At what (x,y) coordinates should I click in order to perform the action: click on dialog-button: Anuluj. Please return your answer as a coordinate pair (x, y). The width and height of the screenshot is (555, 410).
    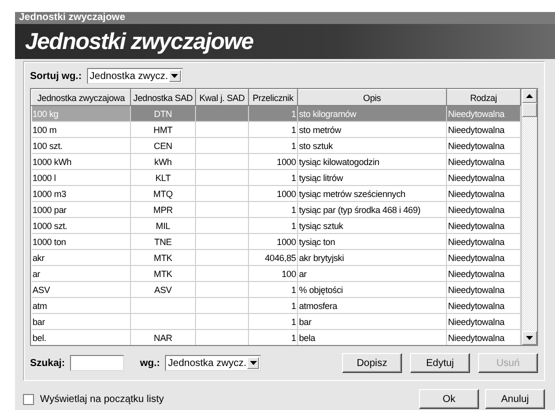
    Looking at the image, I should click on (515, 399).